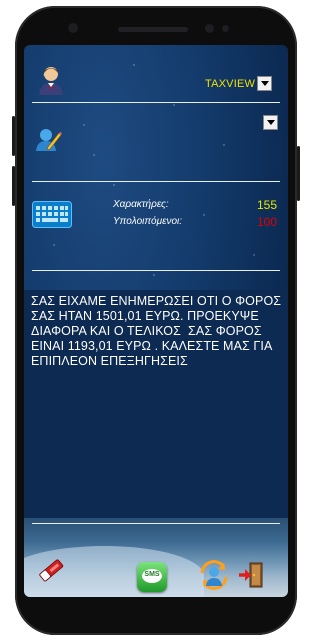 The height and width of the screenshot is (641, 320). Describe the element at coordinates (214, 575) in the screenshot. I see `contacts-sync-icon` at that location.